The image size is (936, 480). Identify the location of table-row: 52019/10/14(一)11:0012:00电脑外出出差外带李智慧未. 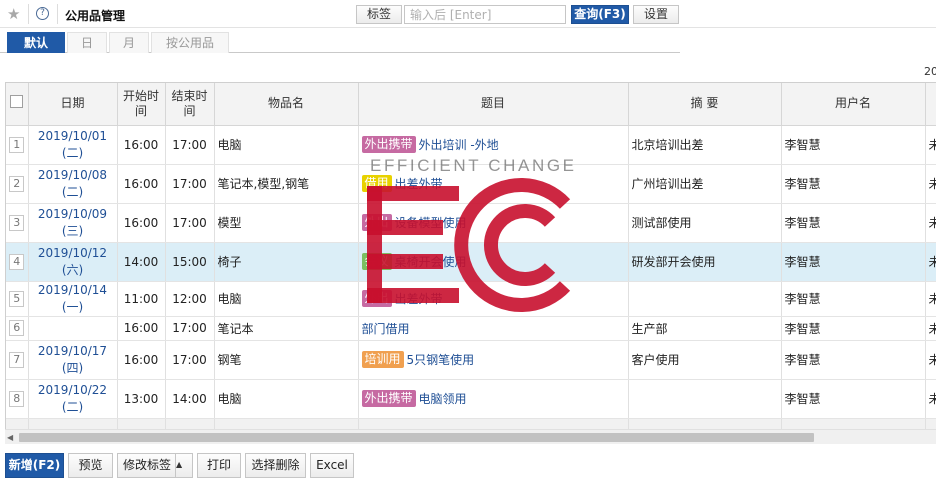
(471, 299).